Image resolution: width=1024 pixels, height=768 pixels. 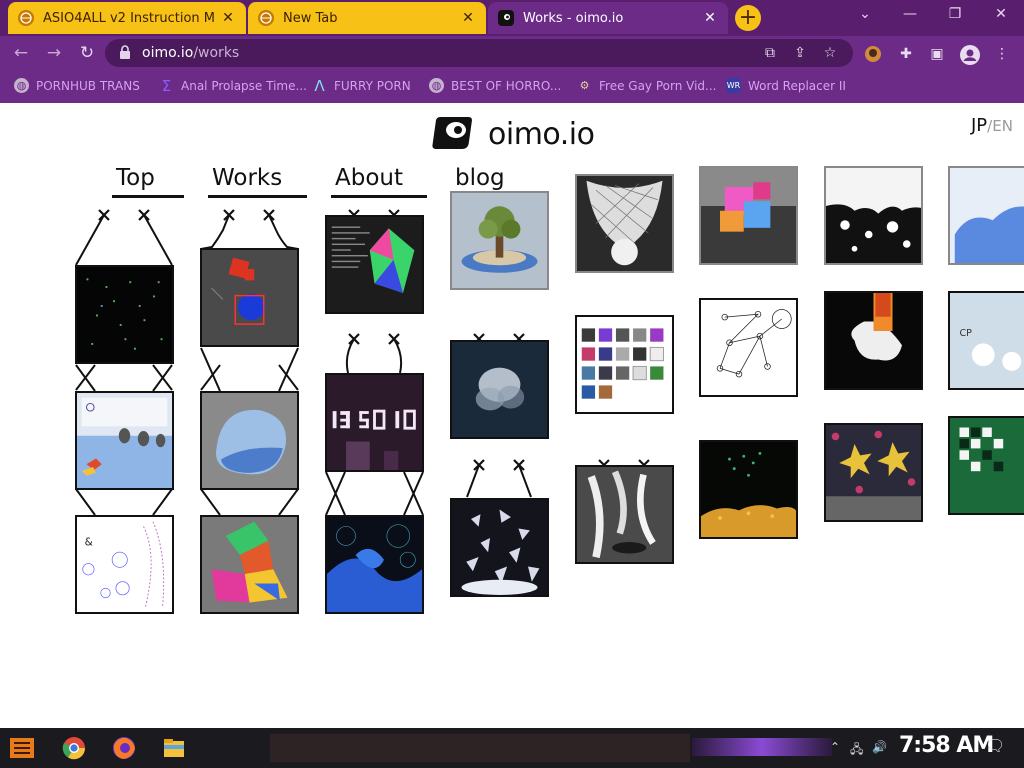 What do you see at coordinates (995, 745) in the screenshot?
I see `notifications-icon: 🗨` at bounding box center [995, 745].